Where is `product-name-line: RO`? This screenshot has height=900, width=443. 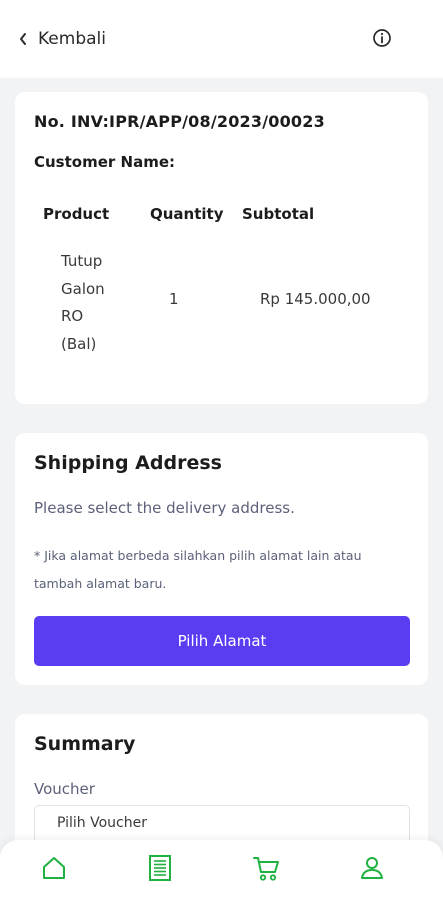
product-name-line: RO is located at coordinates (72, 316).